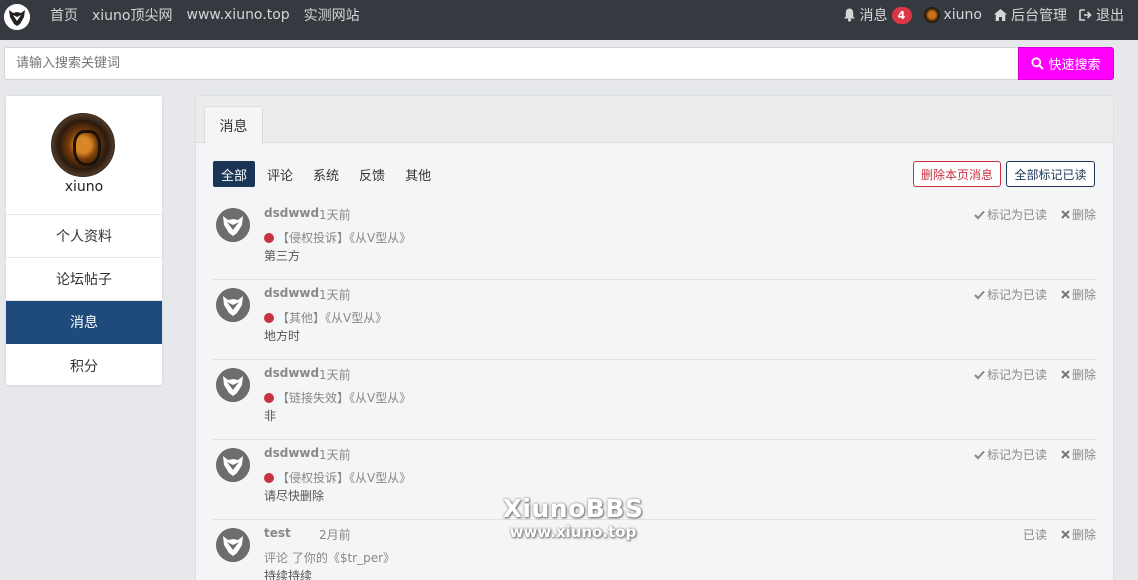  What do you see at coordinates (282, 256) in the screenshot?
I see `message-body: 第三方` at bounding box center [282, 256].